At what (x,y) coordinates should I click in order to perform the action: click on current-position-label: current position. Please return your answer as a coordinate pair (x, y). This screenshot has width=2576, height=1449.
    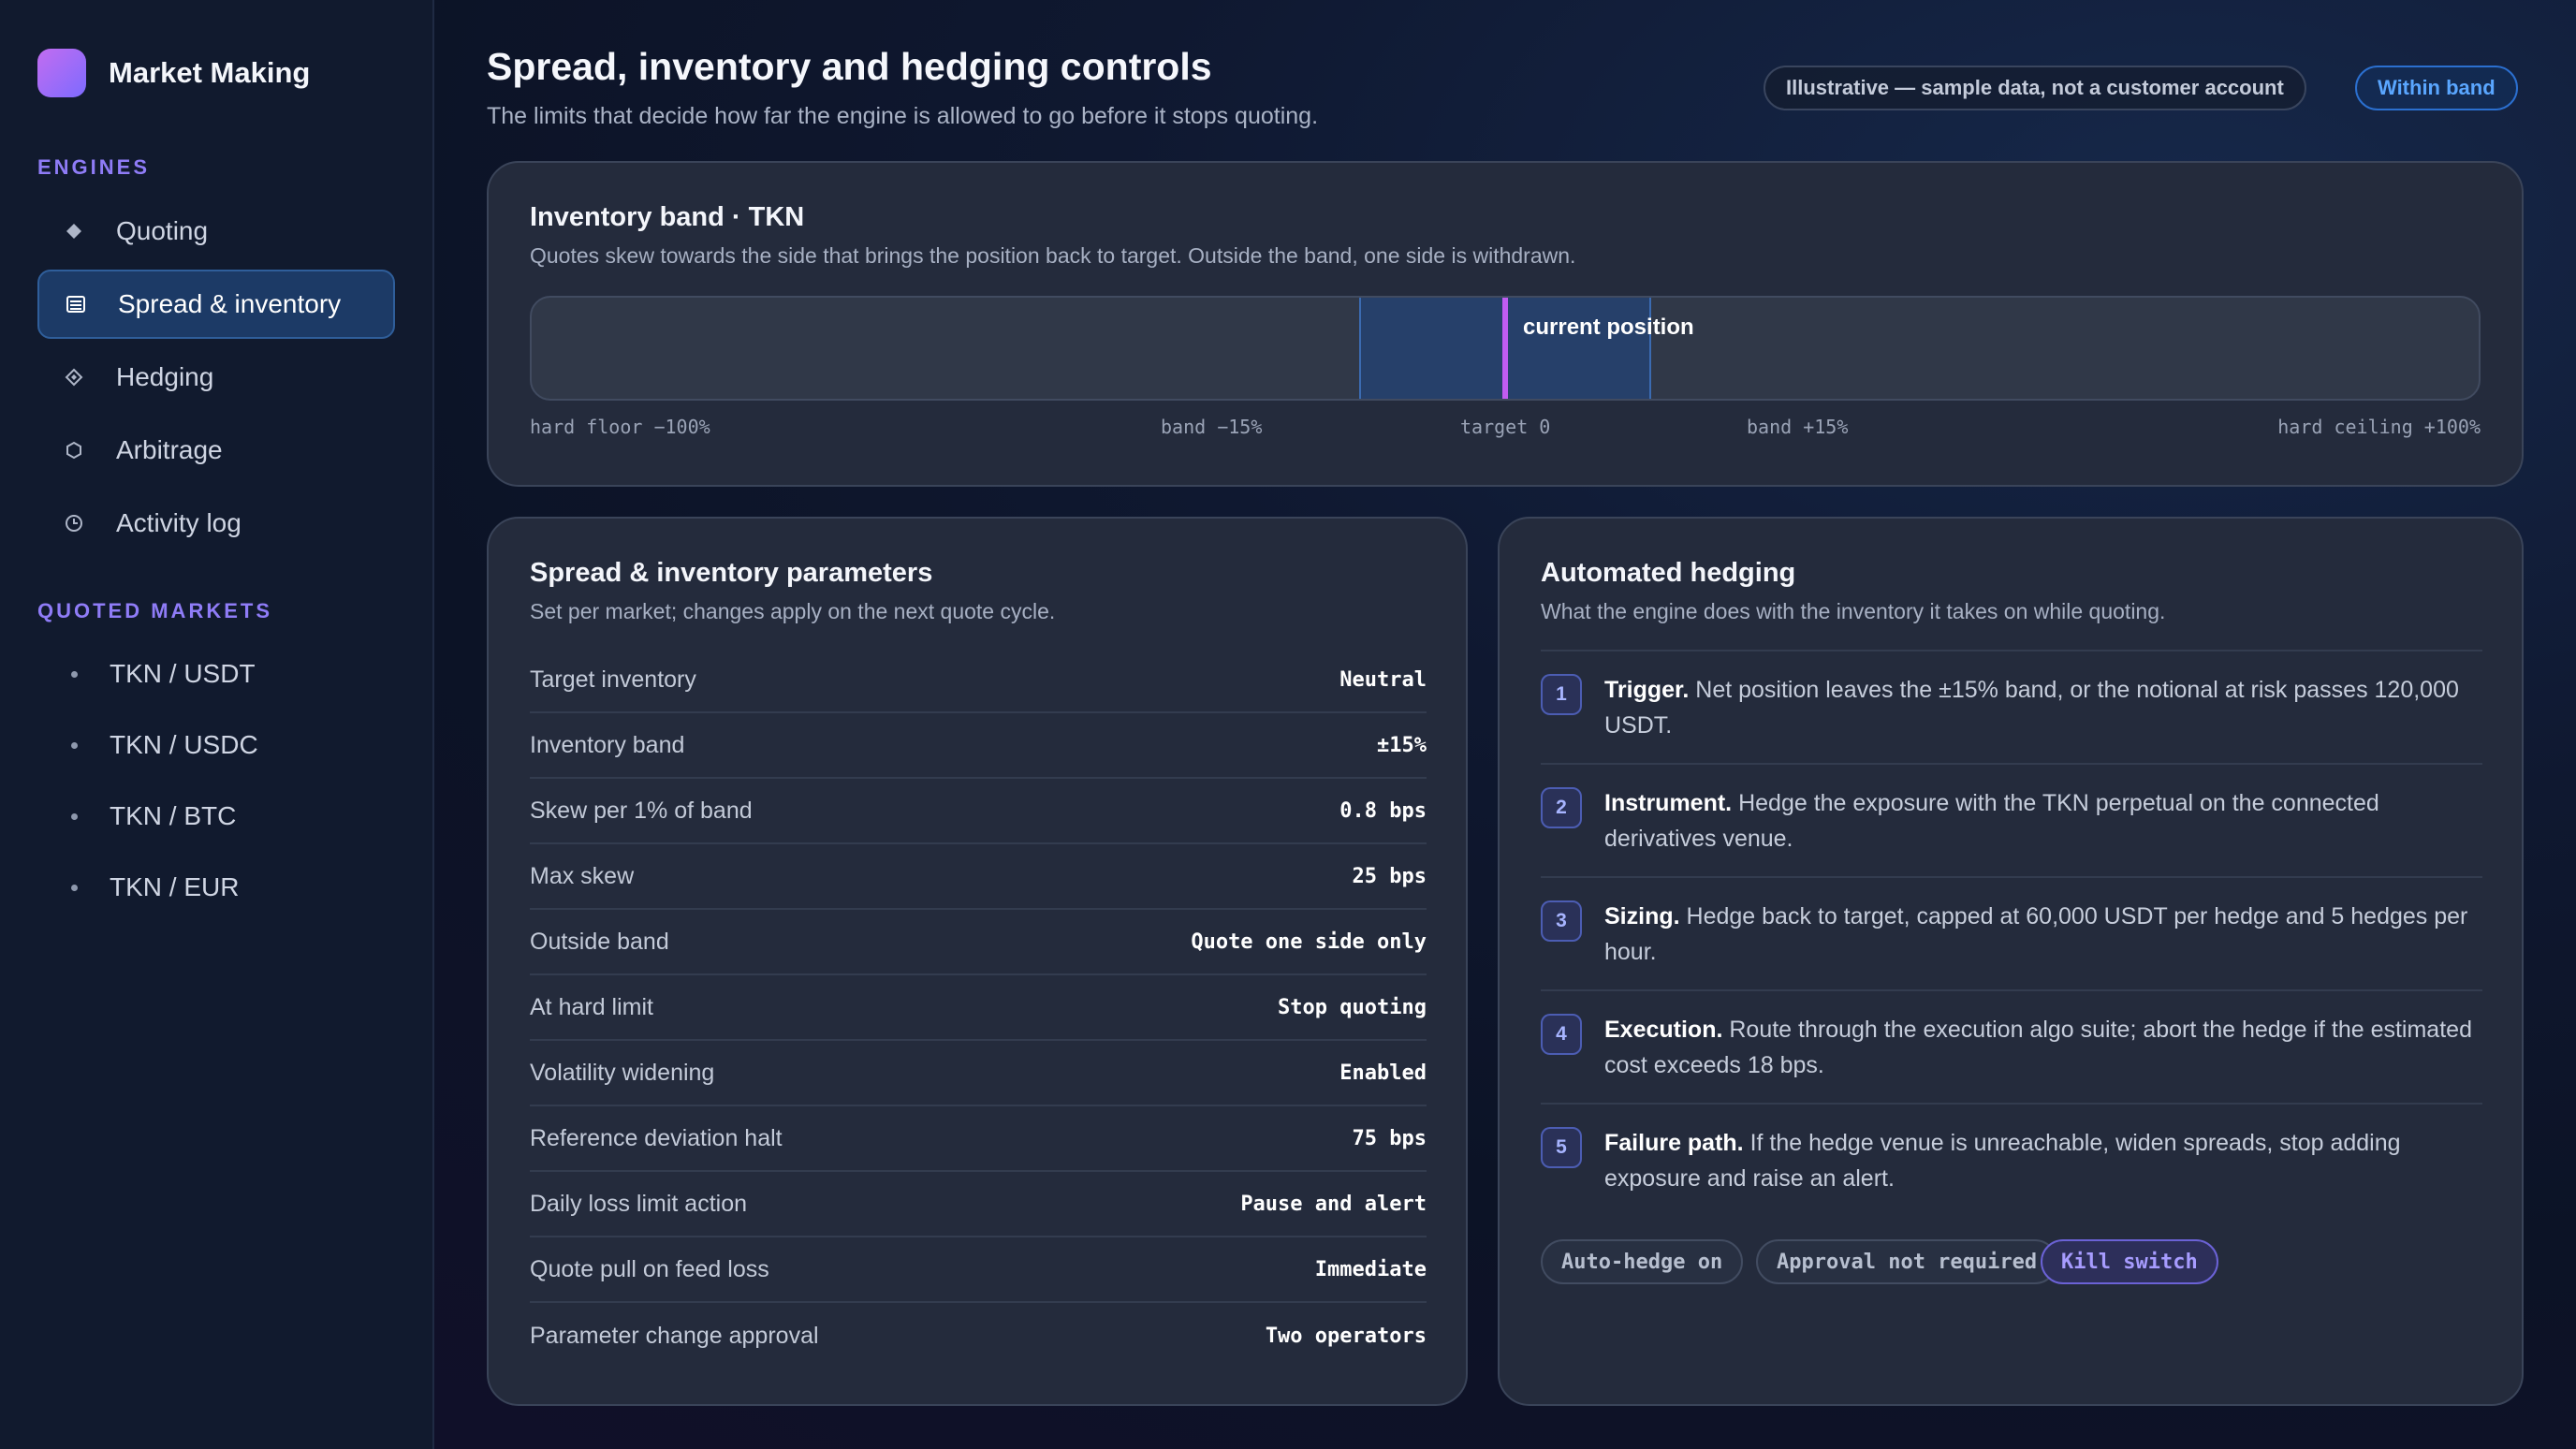
    Looking at the image, I should click on (1608, 327).